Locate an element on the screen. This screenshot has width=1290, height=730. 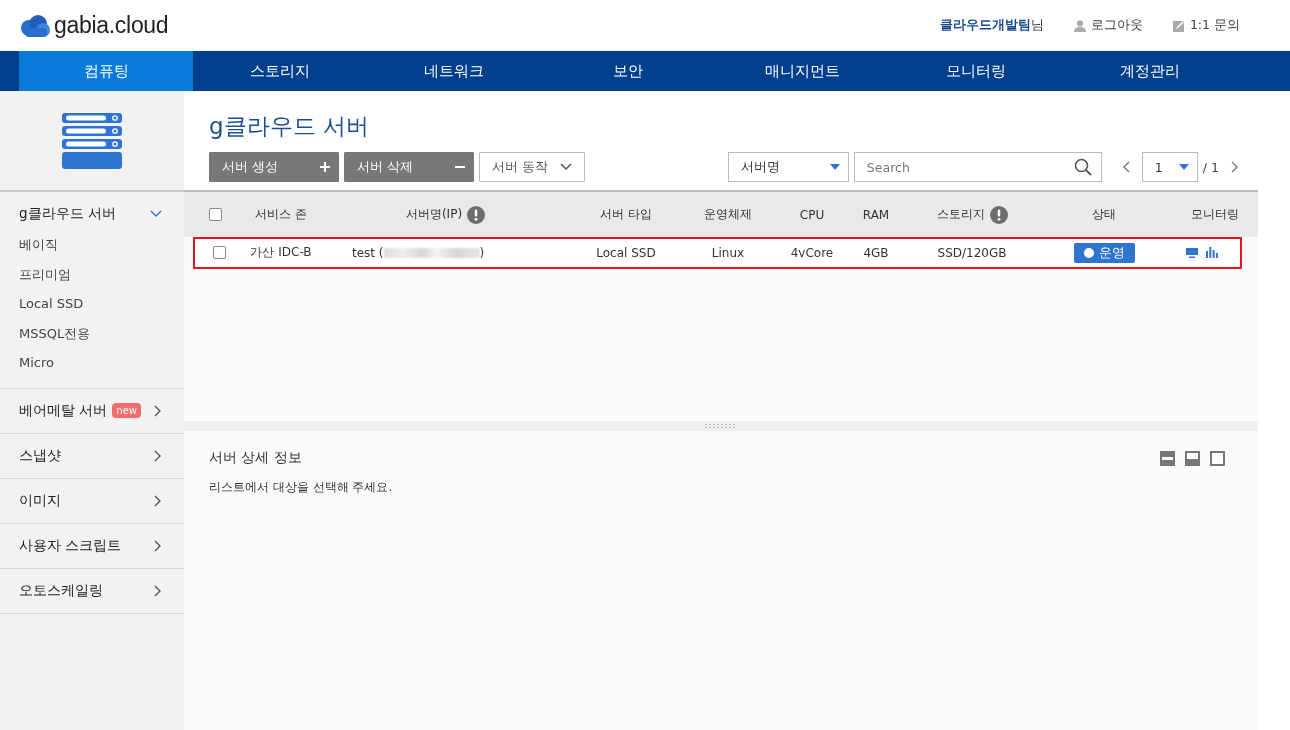
page-dropdown: 1 is located at coordinates (1169, 167).